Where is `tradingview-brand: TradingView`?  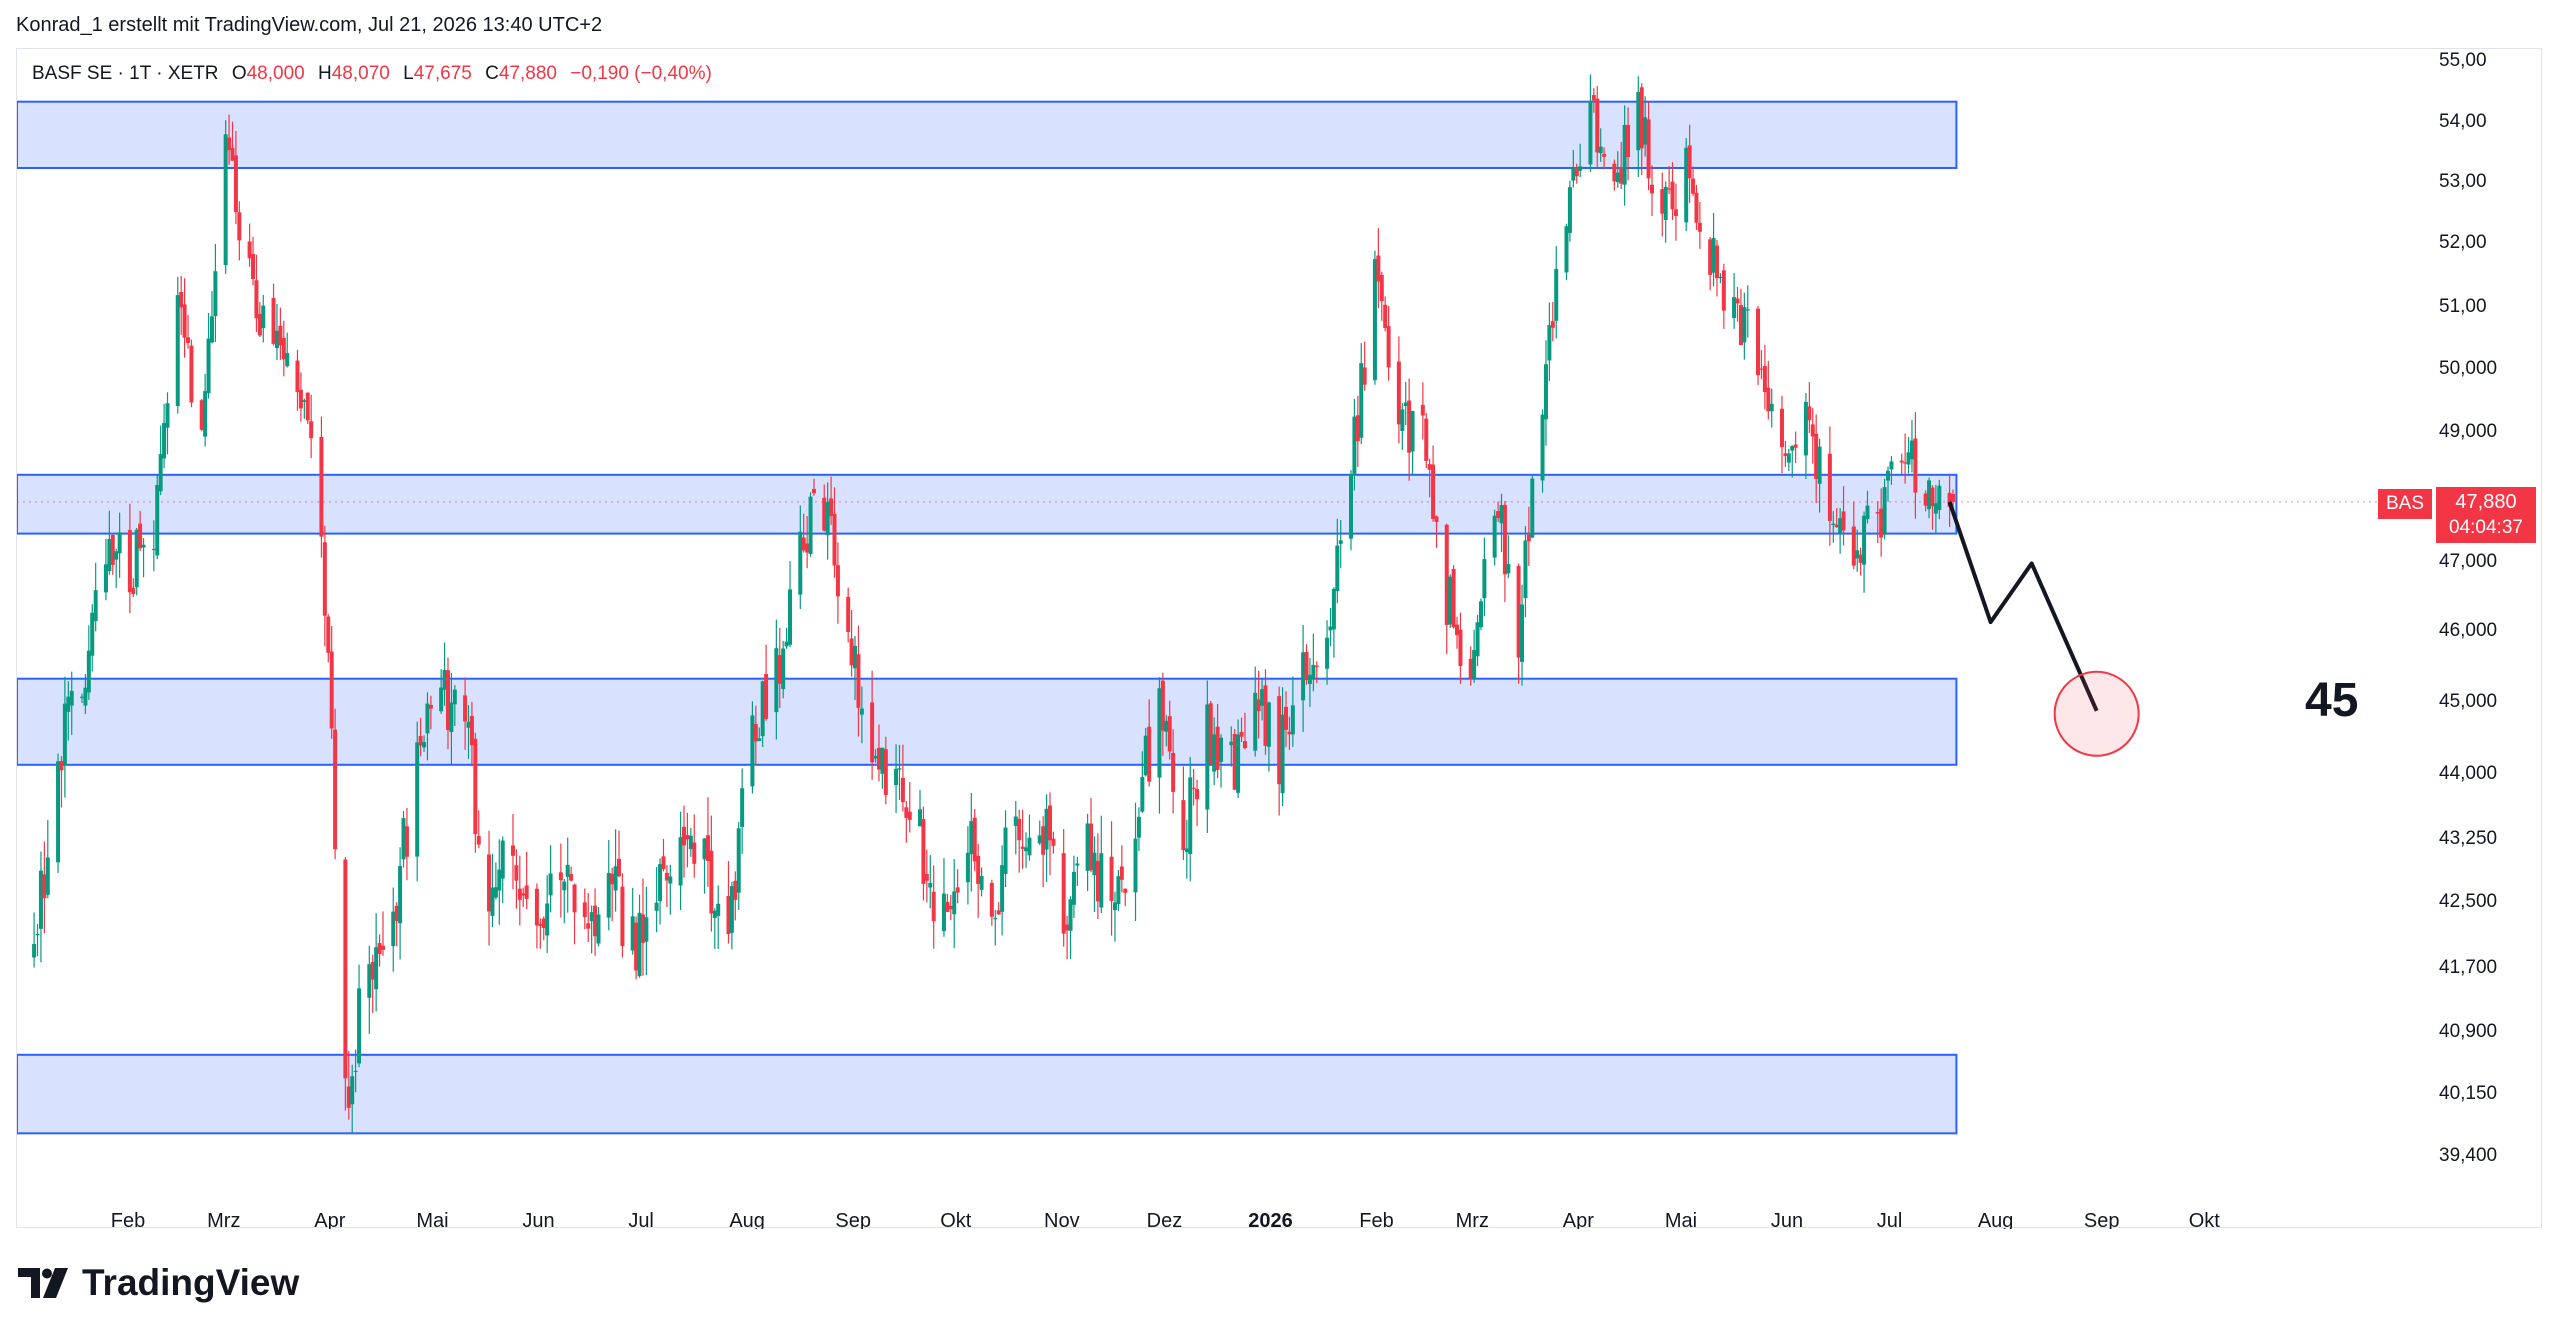 tradingview-brand: TradingView is located at coordinates (191, 1282).